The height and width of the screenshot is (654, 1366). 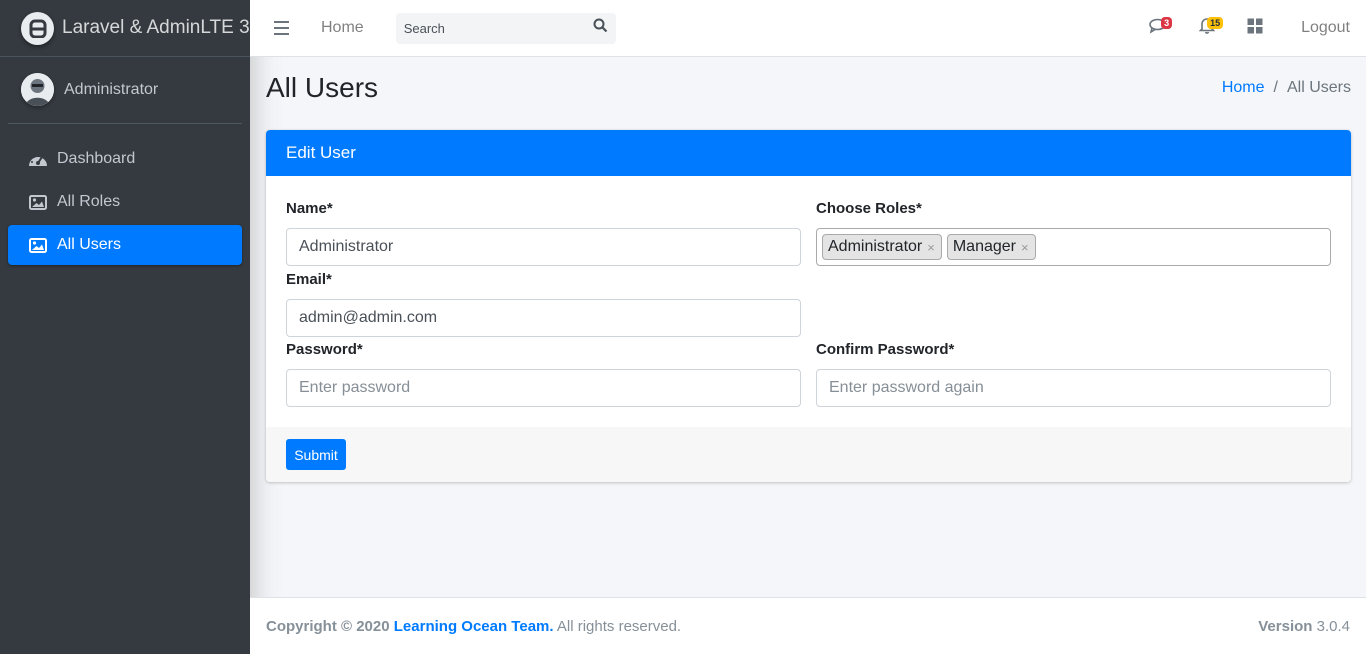 What do you see at coordinates (984, 246) in the screenshot?
I see `role-tag-label: Manager` at bounding box center [984, 246].